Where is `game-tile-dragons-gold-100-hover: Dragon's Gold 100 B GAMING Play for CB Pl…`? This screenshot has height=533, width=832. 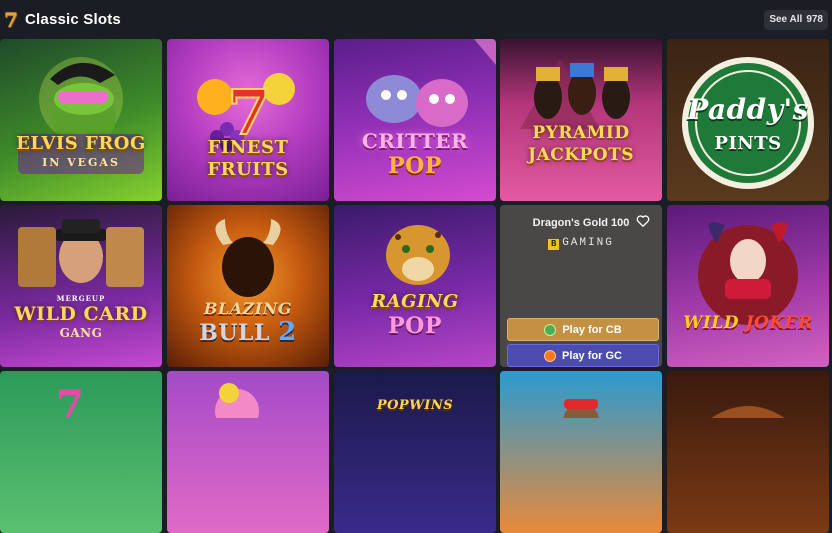 game-tile-dragons-gold-100-hover: Dragon's Gold 100 B GAMING Play for CB Pl… is located at coordinates (581, 286).